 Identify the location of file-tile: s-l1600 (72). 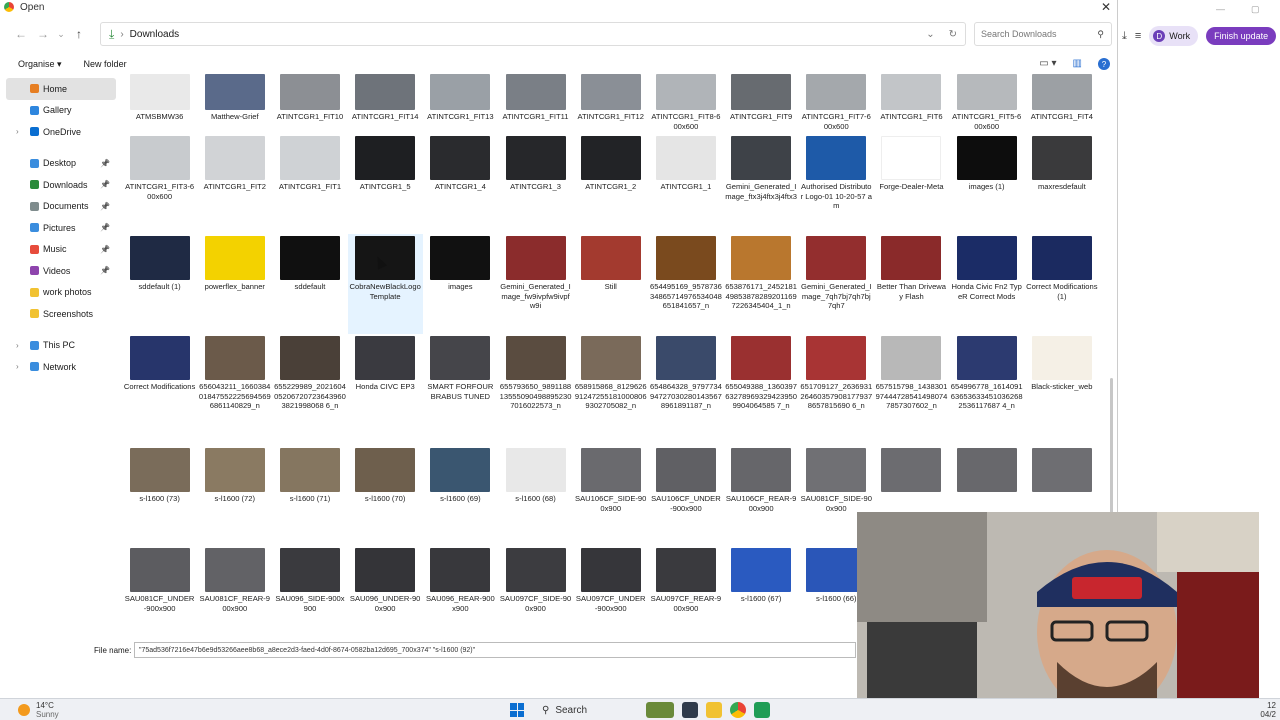
(234, 496).